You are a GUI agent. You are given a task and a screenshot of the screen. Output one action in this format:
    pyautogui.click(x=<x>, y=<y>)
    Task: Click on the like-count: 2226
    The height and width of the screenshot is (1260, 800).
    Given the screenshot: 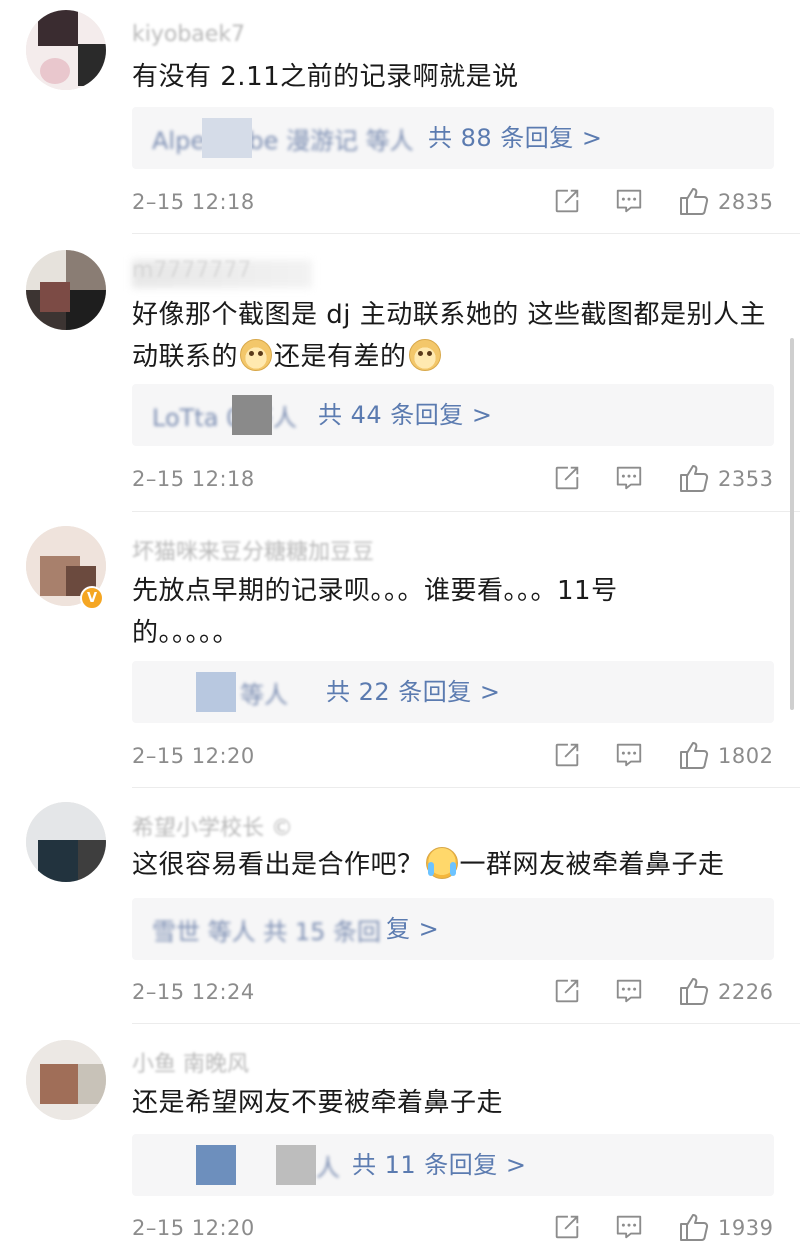 What is the action you would take?
    pyautogui.click(x=746, y=992)
    